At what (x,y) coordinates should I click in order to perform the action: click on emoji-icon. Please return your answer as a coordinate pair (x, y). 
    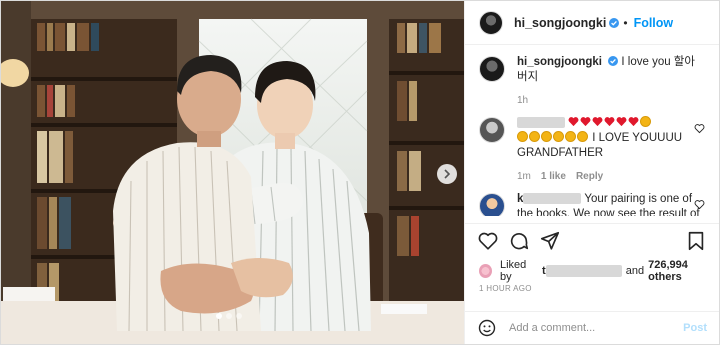
    Looking at the image, I should click on (487, 328).